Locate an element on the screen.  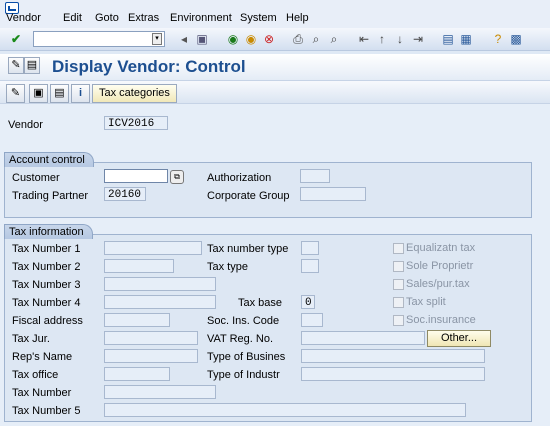
tax-number-5-label: Tax Number 5 is located at coordinates (46, 411).